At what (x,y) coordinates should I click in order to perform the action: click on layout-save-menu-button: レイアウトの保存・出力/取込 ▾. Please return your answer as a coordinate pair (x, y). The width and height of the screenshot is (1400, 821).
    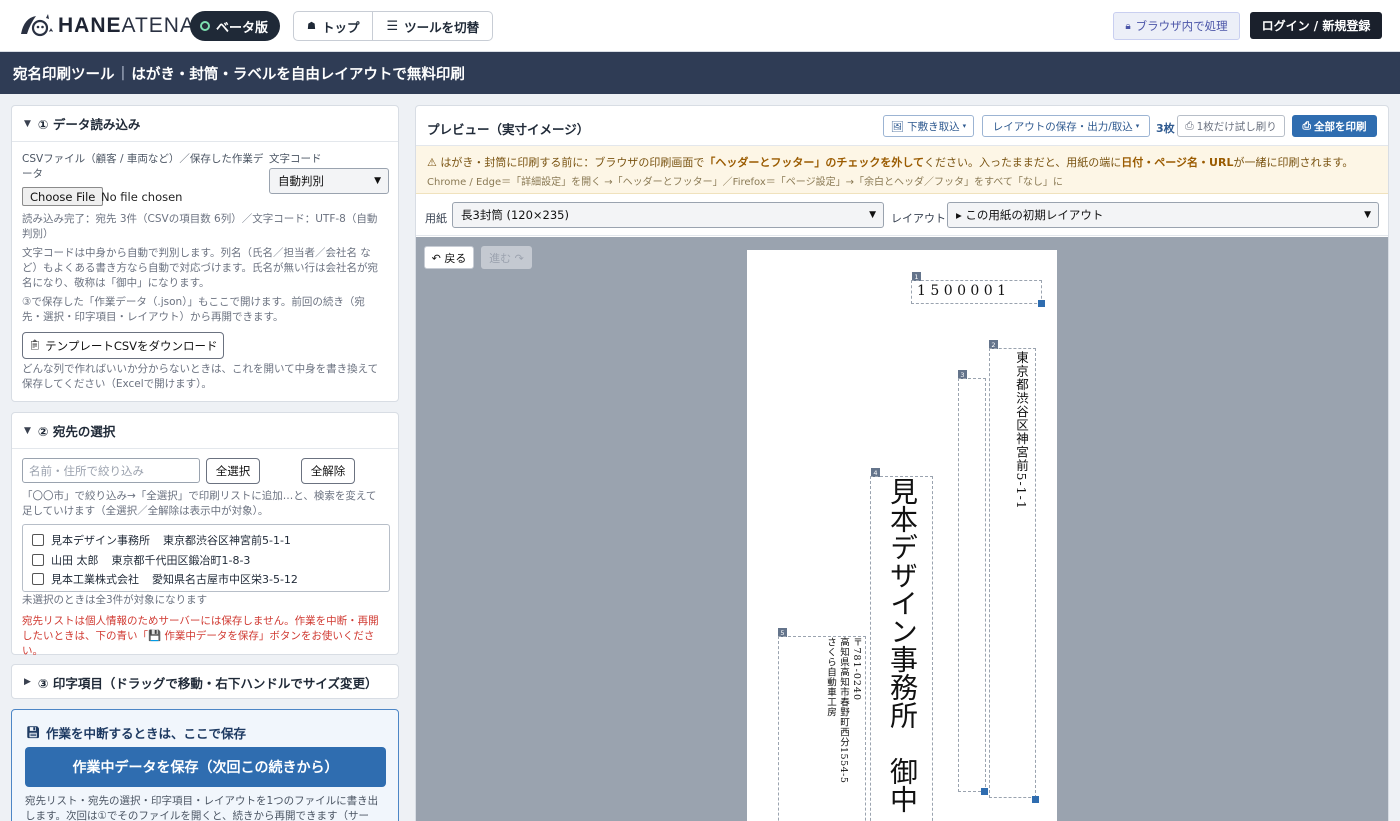
    Looking at the image, I should click on (1066, 126).